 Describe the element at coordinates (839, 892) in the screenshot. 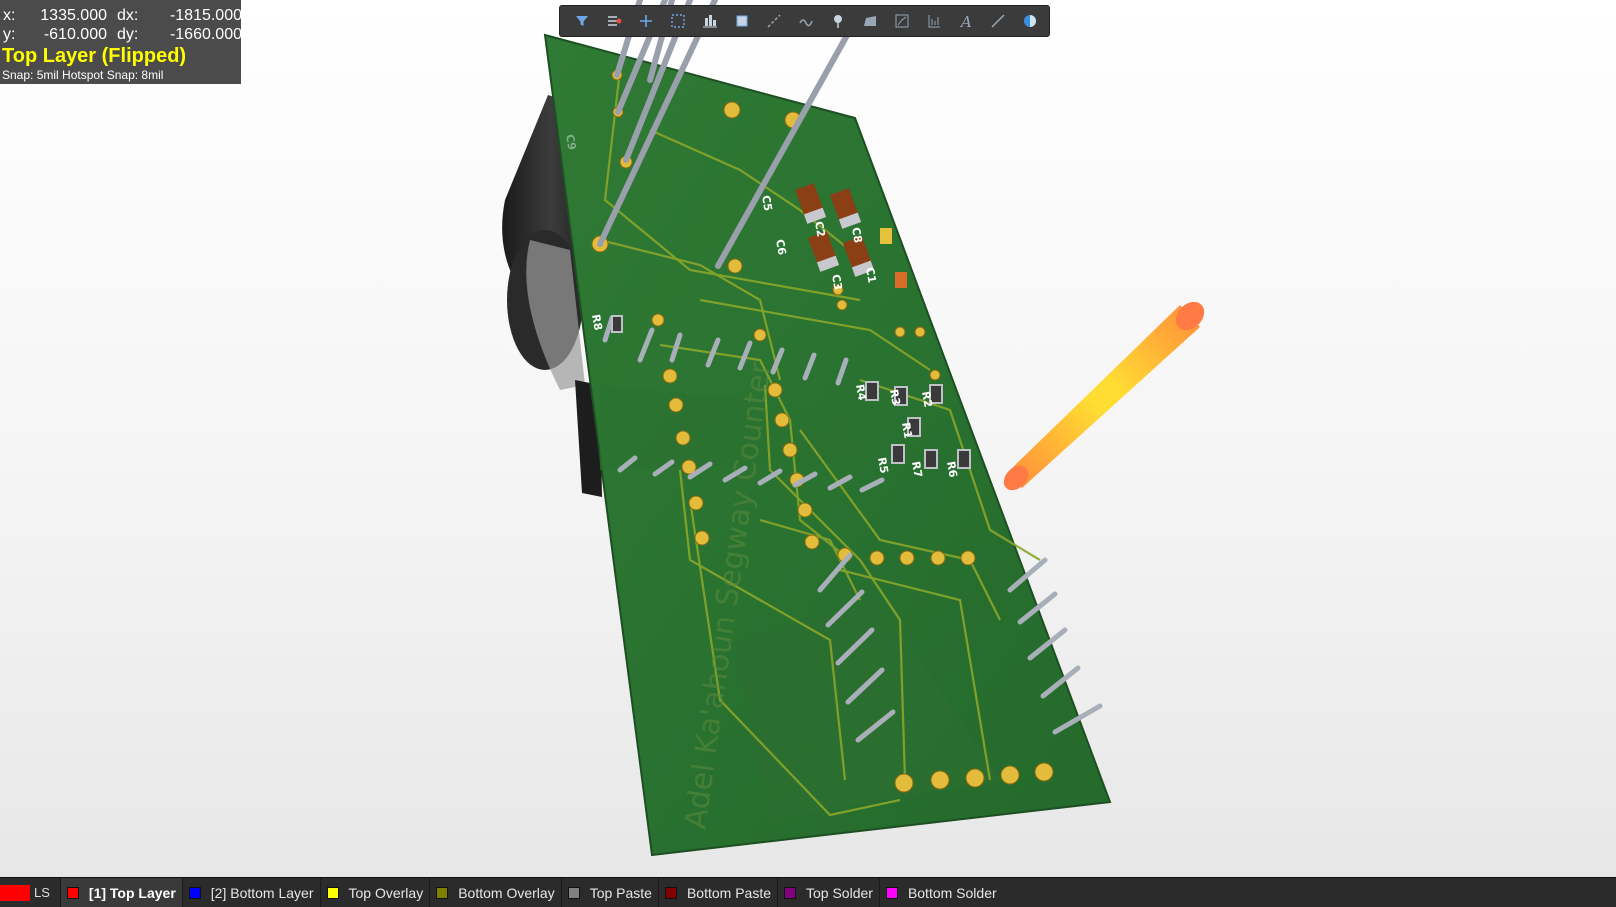

I see `layer-tab-label: Top Solder` at that location.